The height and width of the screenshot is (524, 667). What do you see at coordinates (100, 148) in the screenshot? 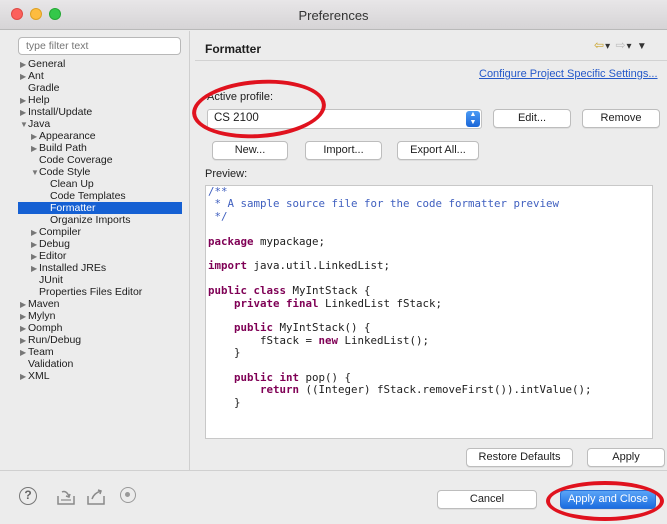
I see `tree-item: ▶ Build Path` at bounding box center [100, 148].